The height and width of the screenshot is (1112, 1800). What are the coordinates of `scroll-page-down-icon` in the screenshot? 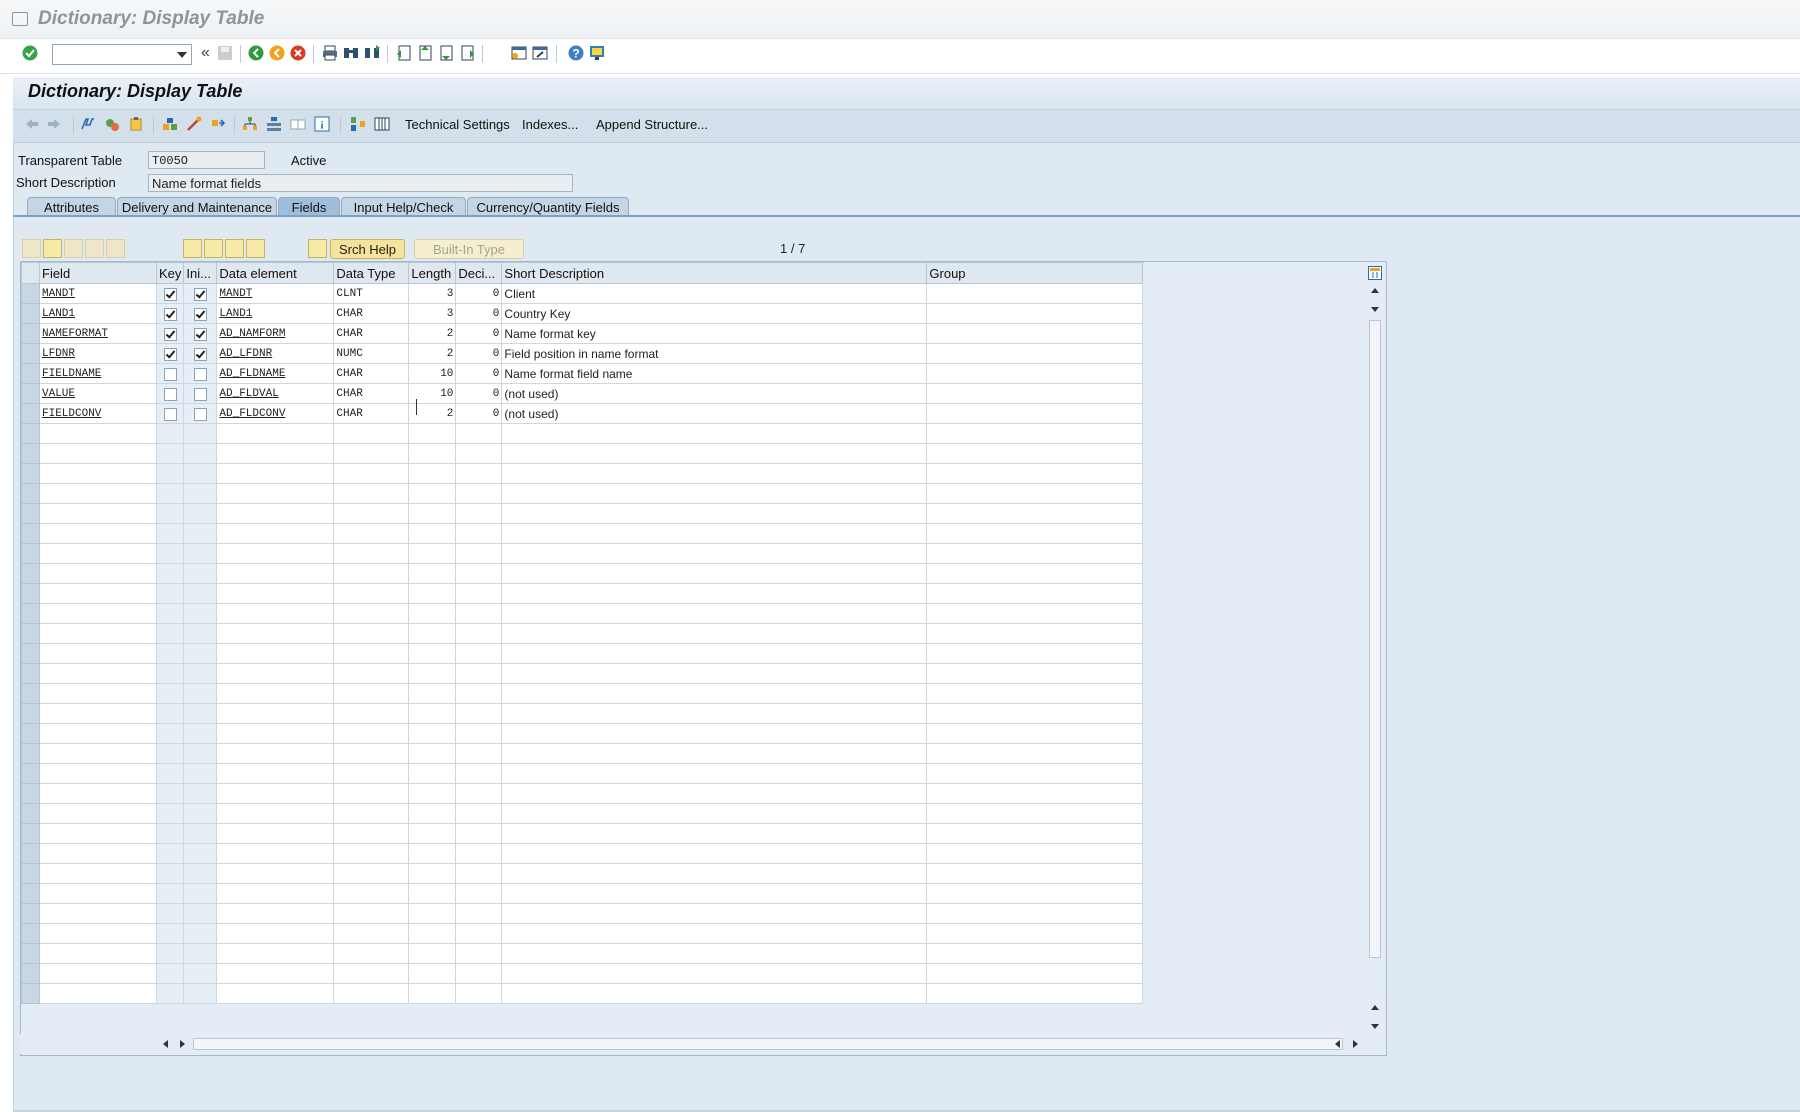 It's located at (1375, 309).